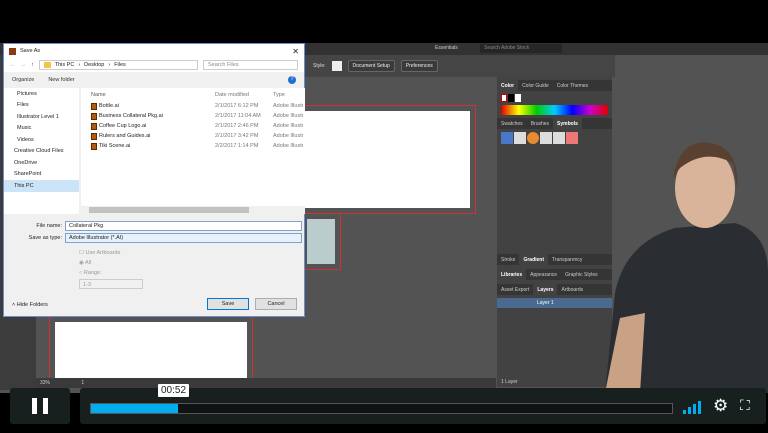  What do you see at coordinates (244, 95) in the screenshot?
I see `column-date: Date modified` at bounding box center [244, 95].